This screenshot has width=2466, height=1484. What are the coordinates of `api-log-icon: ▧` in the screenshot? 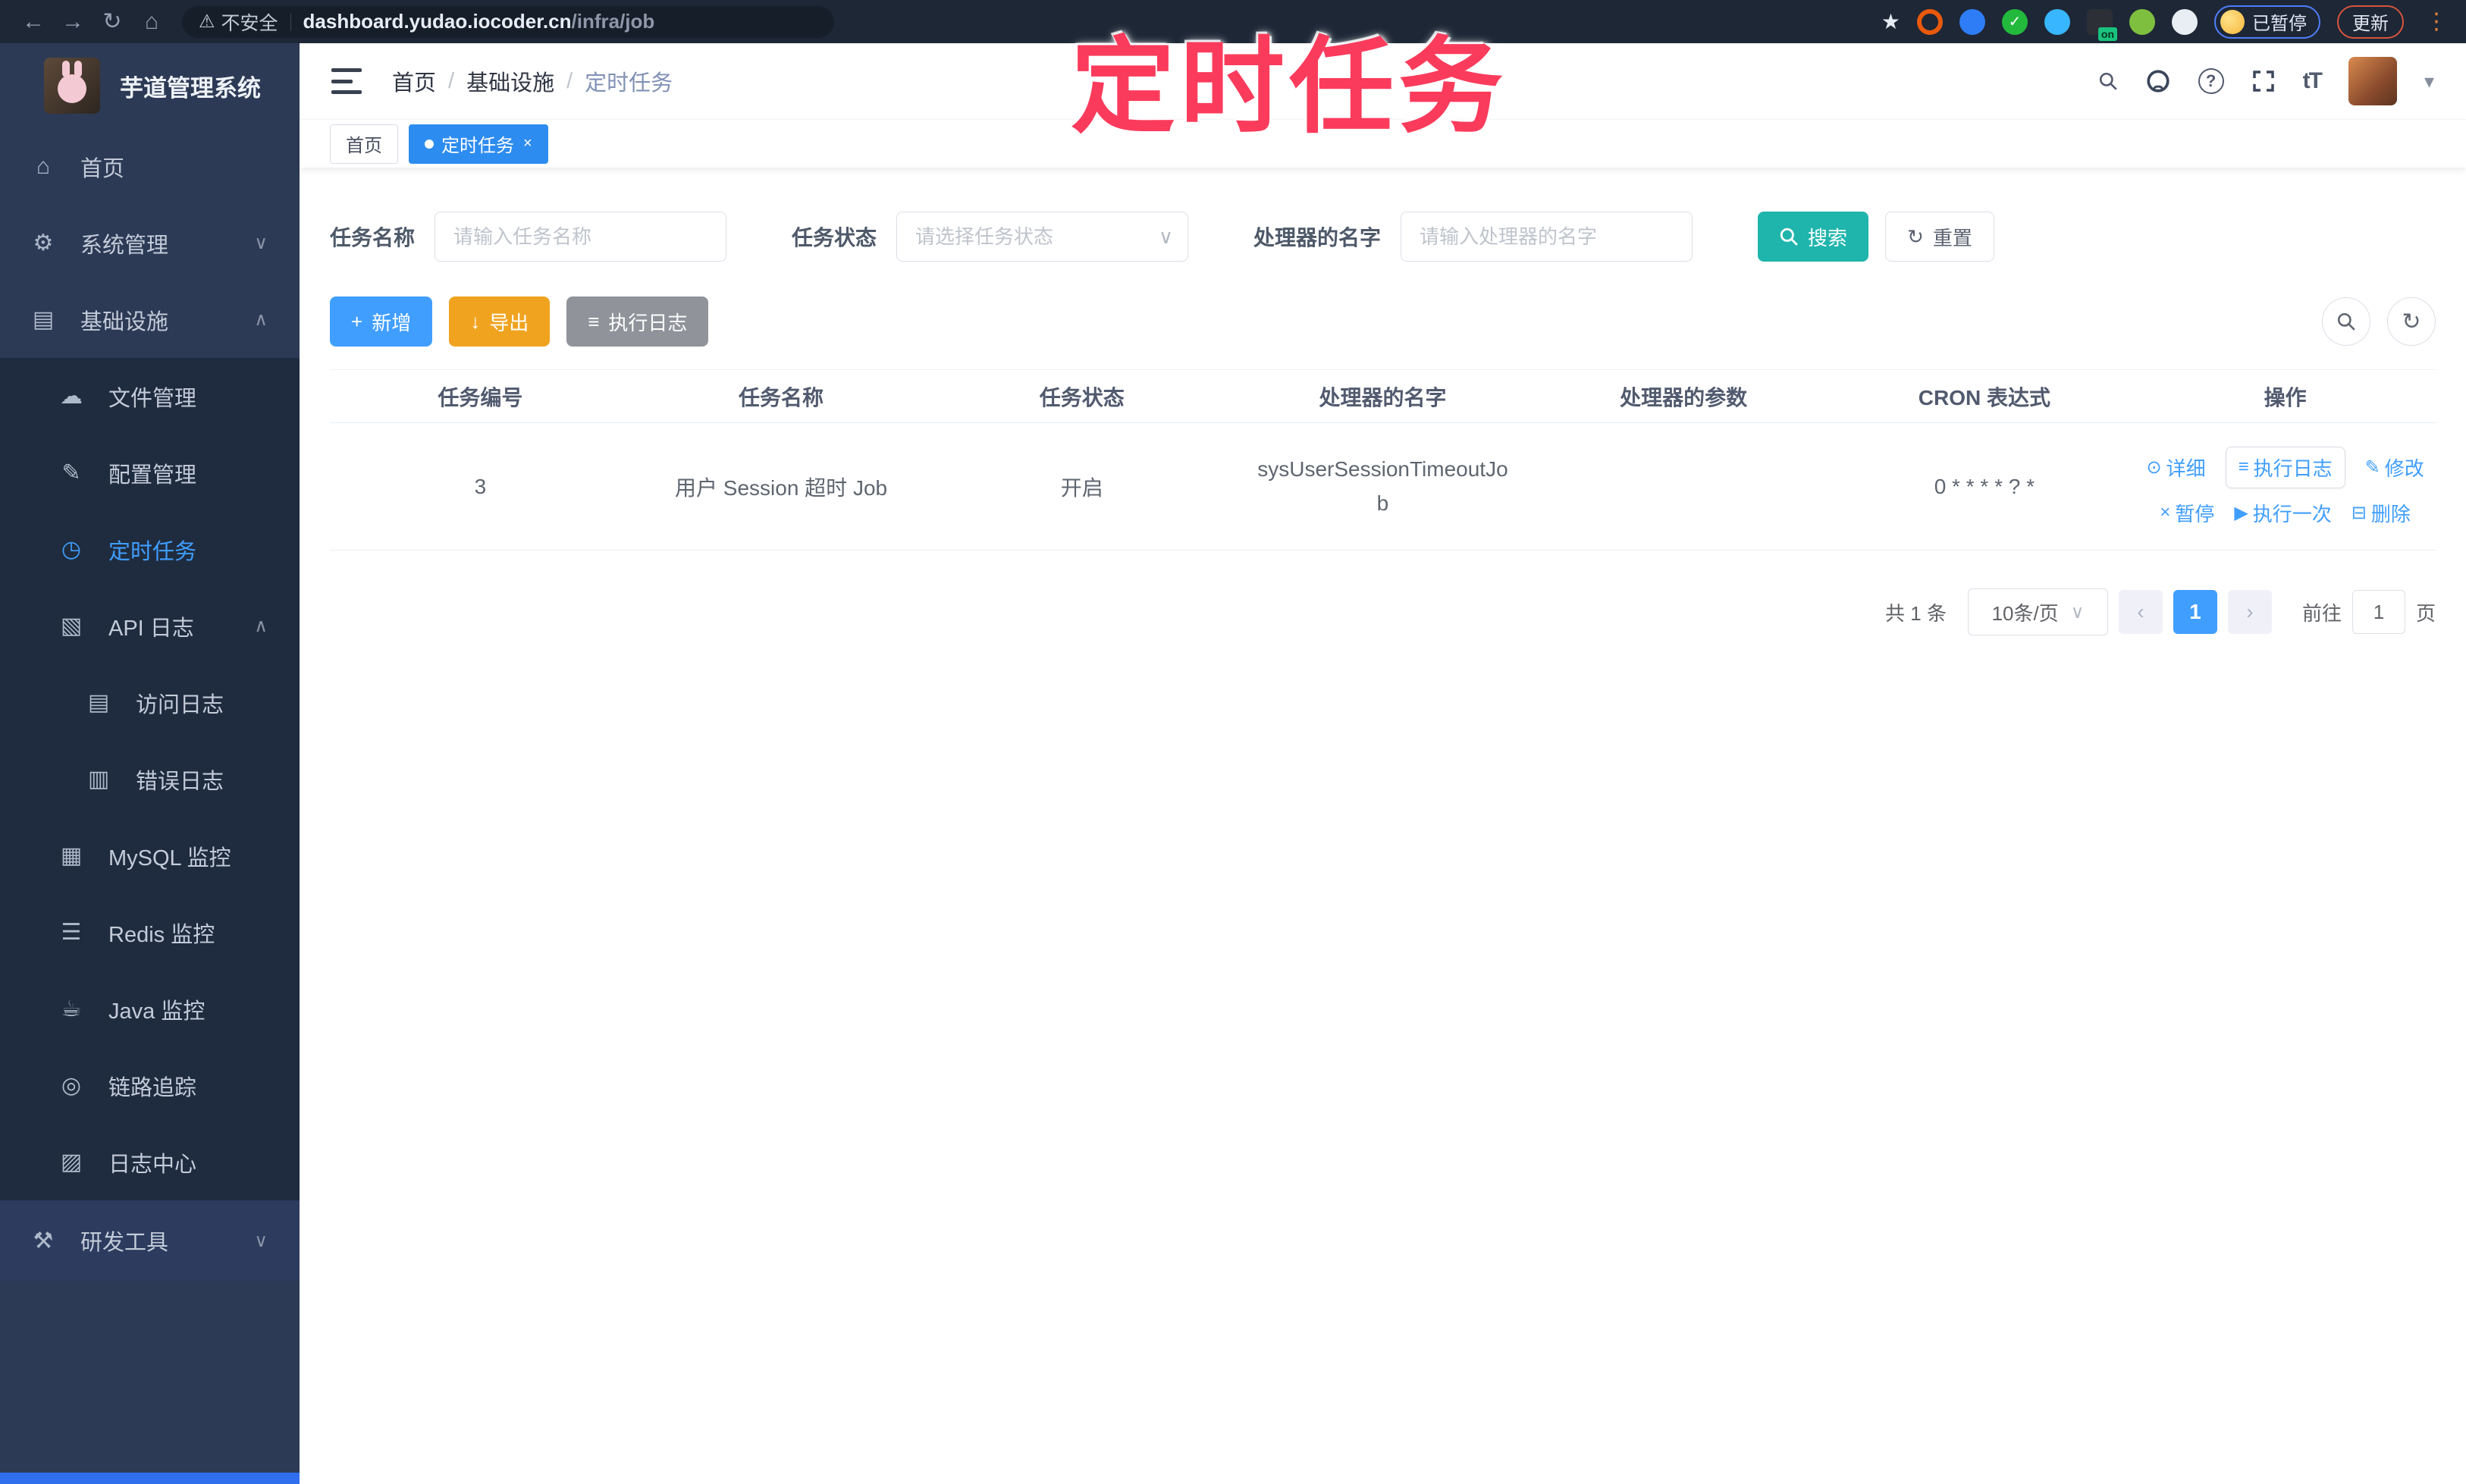 It's located at (71, 625).